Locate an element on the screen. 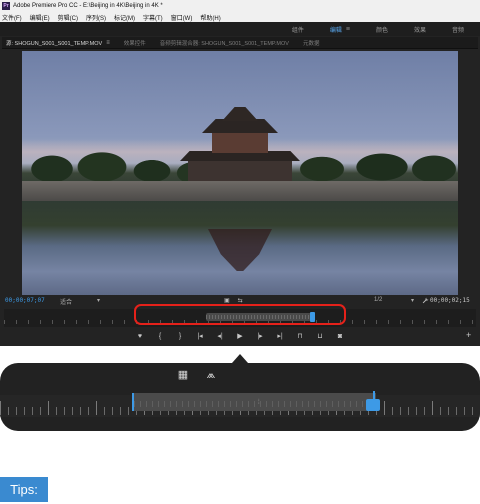 This screenshot has height=504, width=480. audio-waveform-icon: ⩕ is located at coordinates (211, 375).